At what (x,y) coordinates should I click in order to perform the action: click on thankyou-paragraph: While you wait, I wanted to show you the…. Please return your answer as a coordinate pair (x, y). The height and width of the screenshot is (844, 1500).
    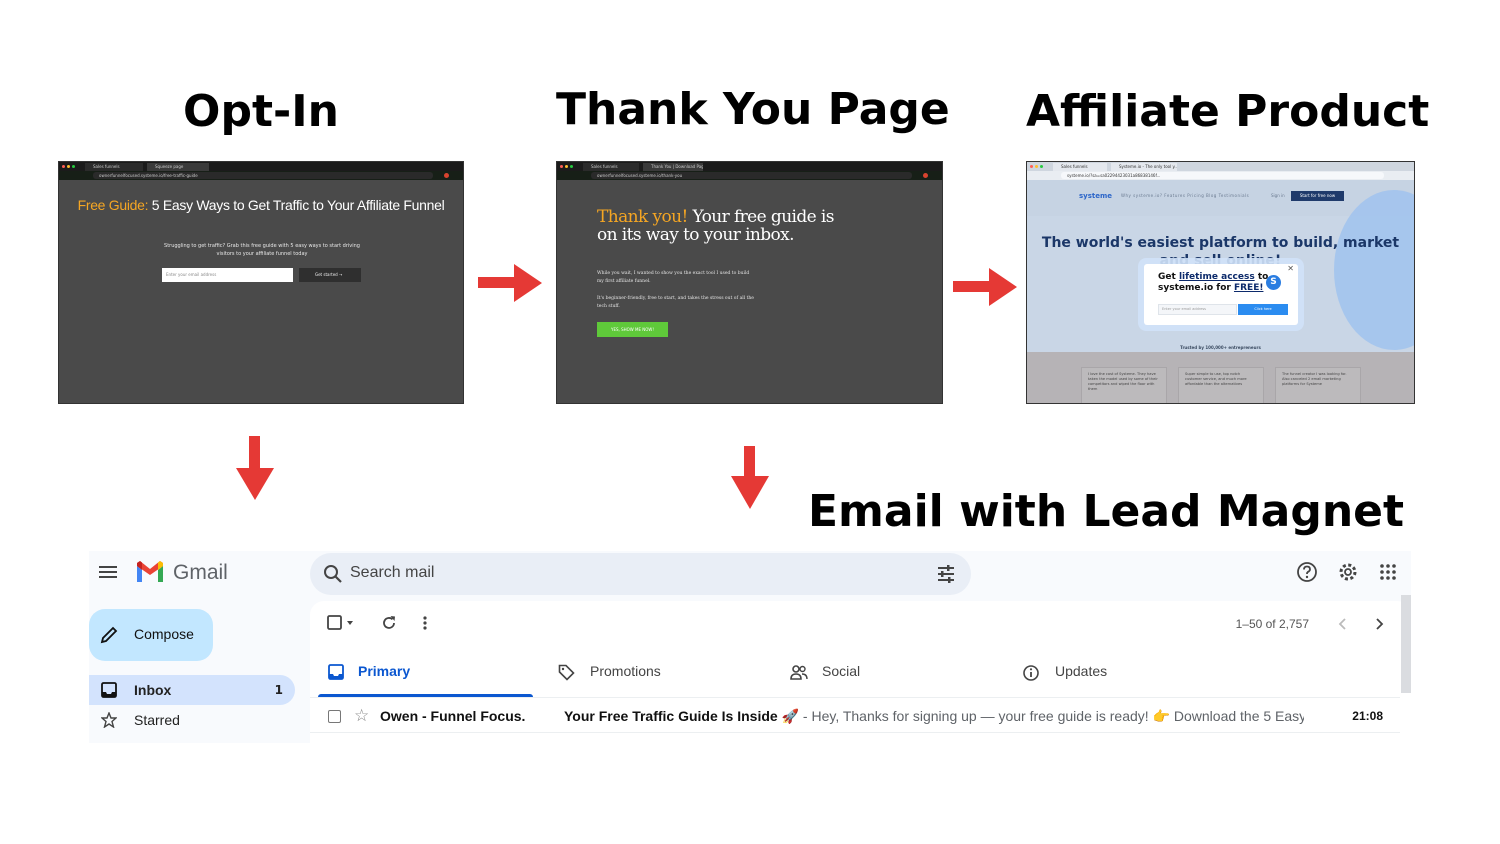
    Looking at the image, I should click on (673, 277).